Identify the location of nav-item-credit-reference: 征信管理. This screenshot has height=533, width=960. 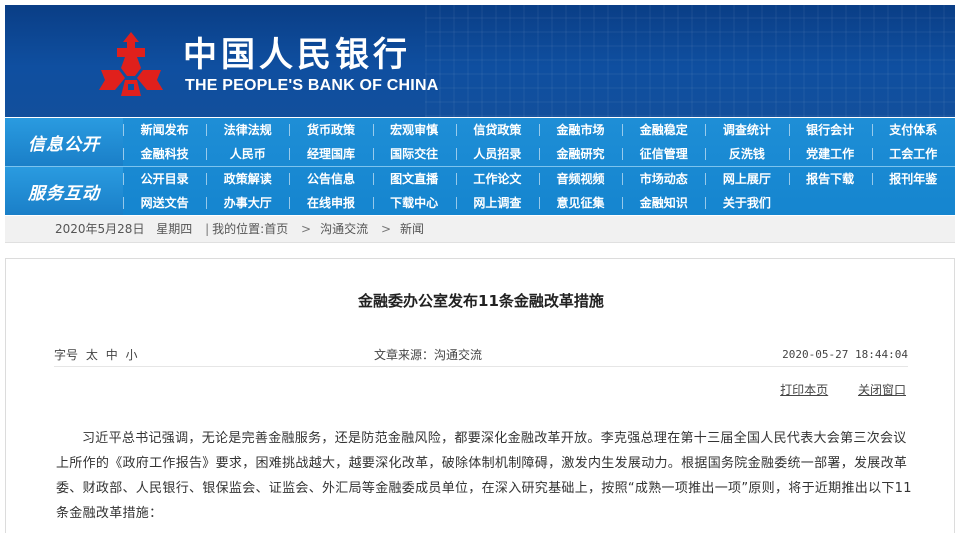
(663, 154).